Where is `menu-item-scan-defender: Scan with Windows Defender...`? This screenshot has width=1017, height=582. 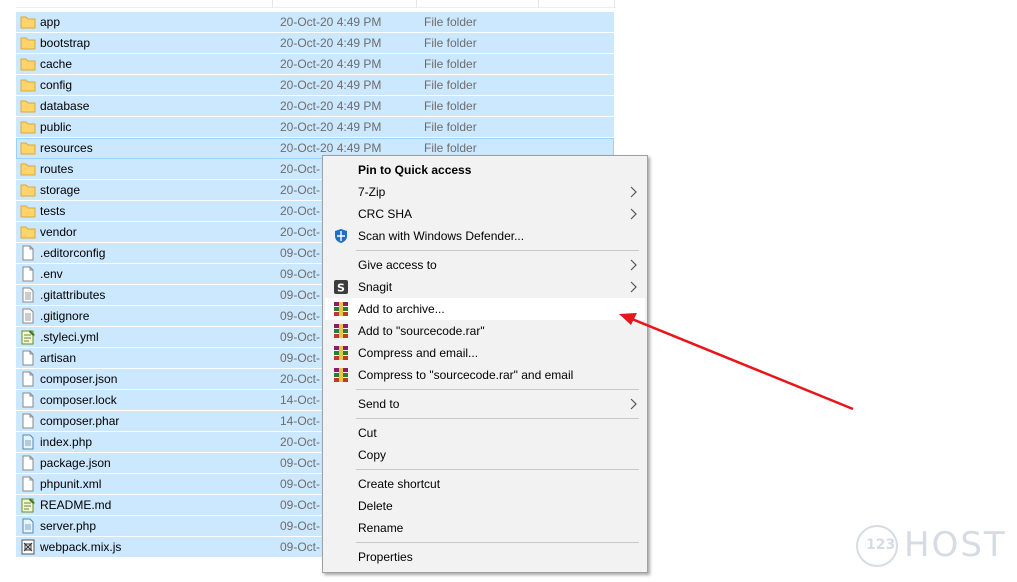
menu-item-scan-defender: Scan with Windows Defender... is located at coordinates (485, 236).